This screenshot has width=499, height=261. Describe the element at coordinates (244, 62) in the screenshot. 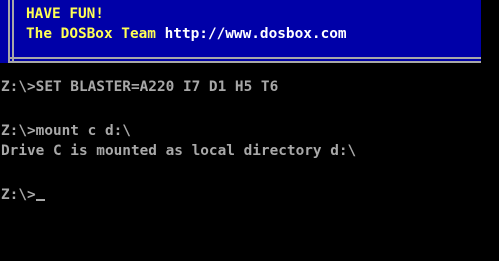

I see `banner-border-bottom-outer` at that location.